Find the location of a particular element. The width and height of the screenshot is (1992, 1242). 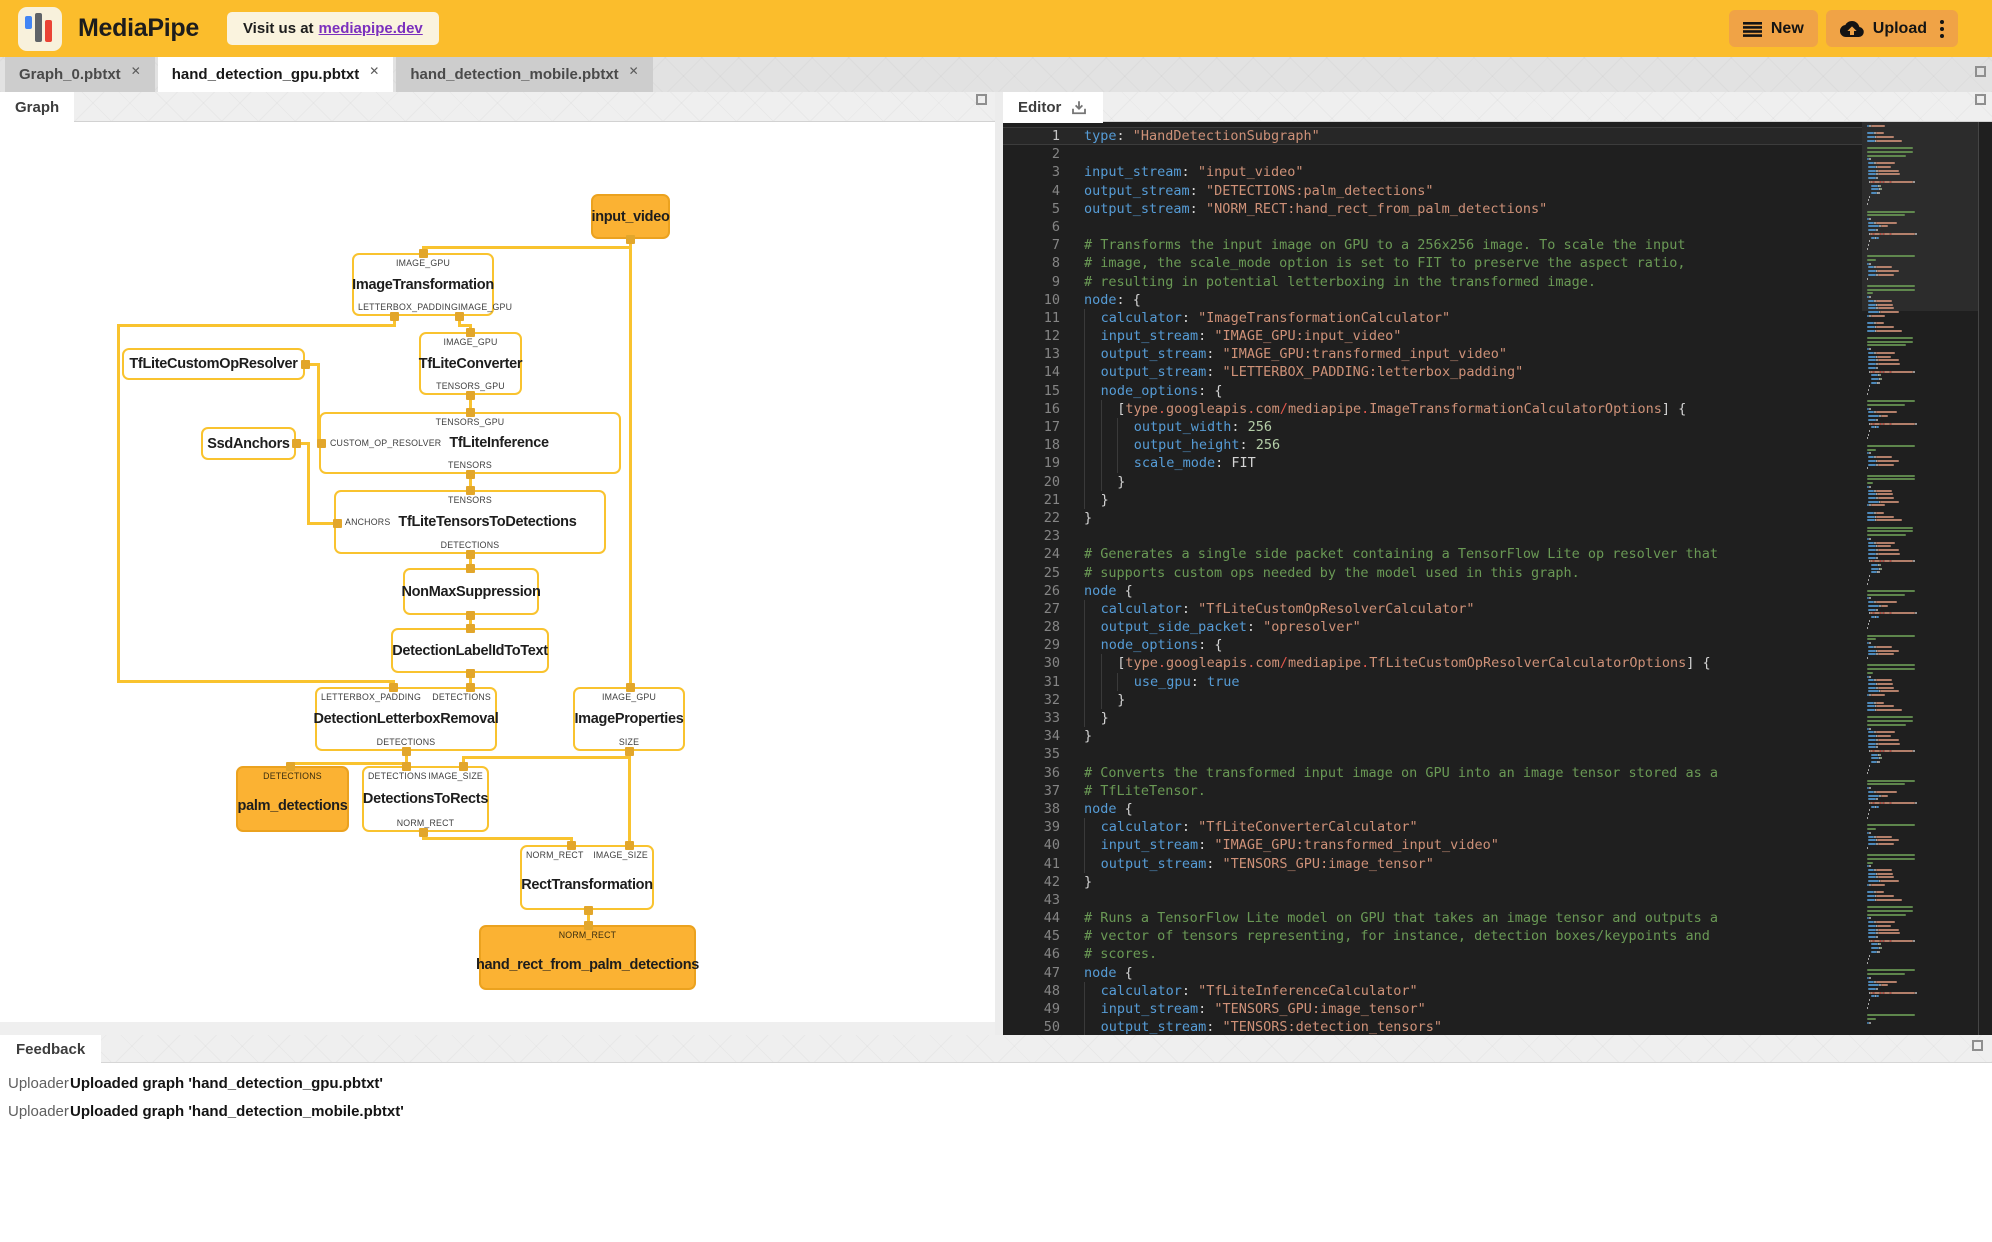

graph-node-ImageProperties: IMAGE_GPU ImageProperties SIZE is located at coordinates (629, 719).